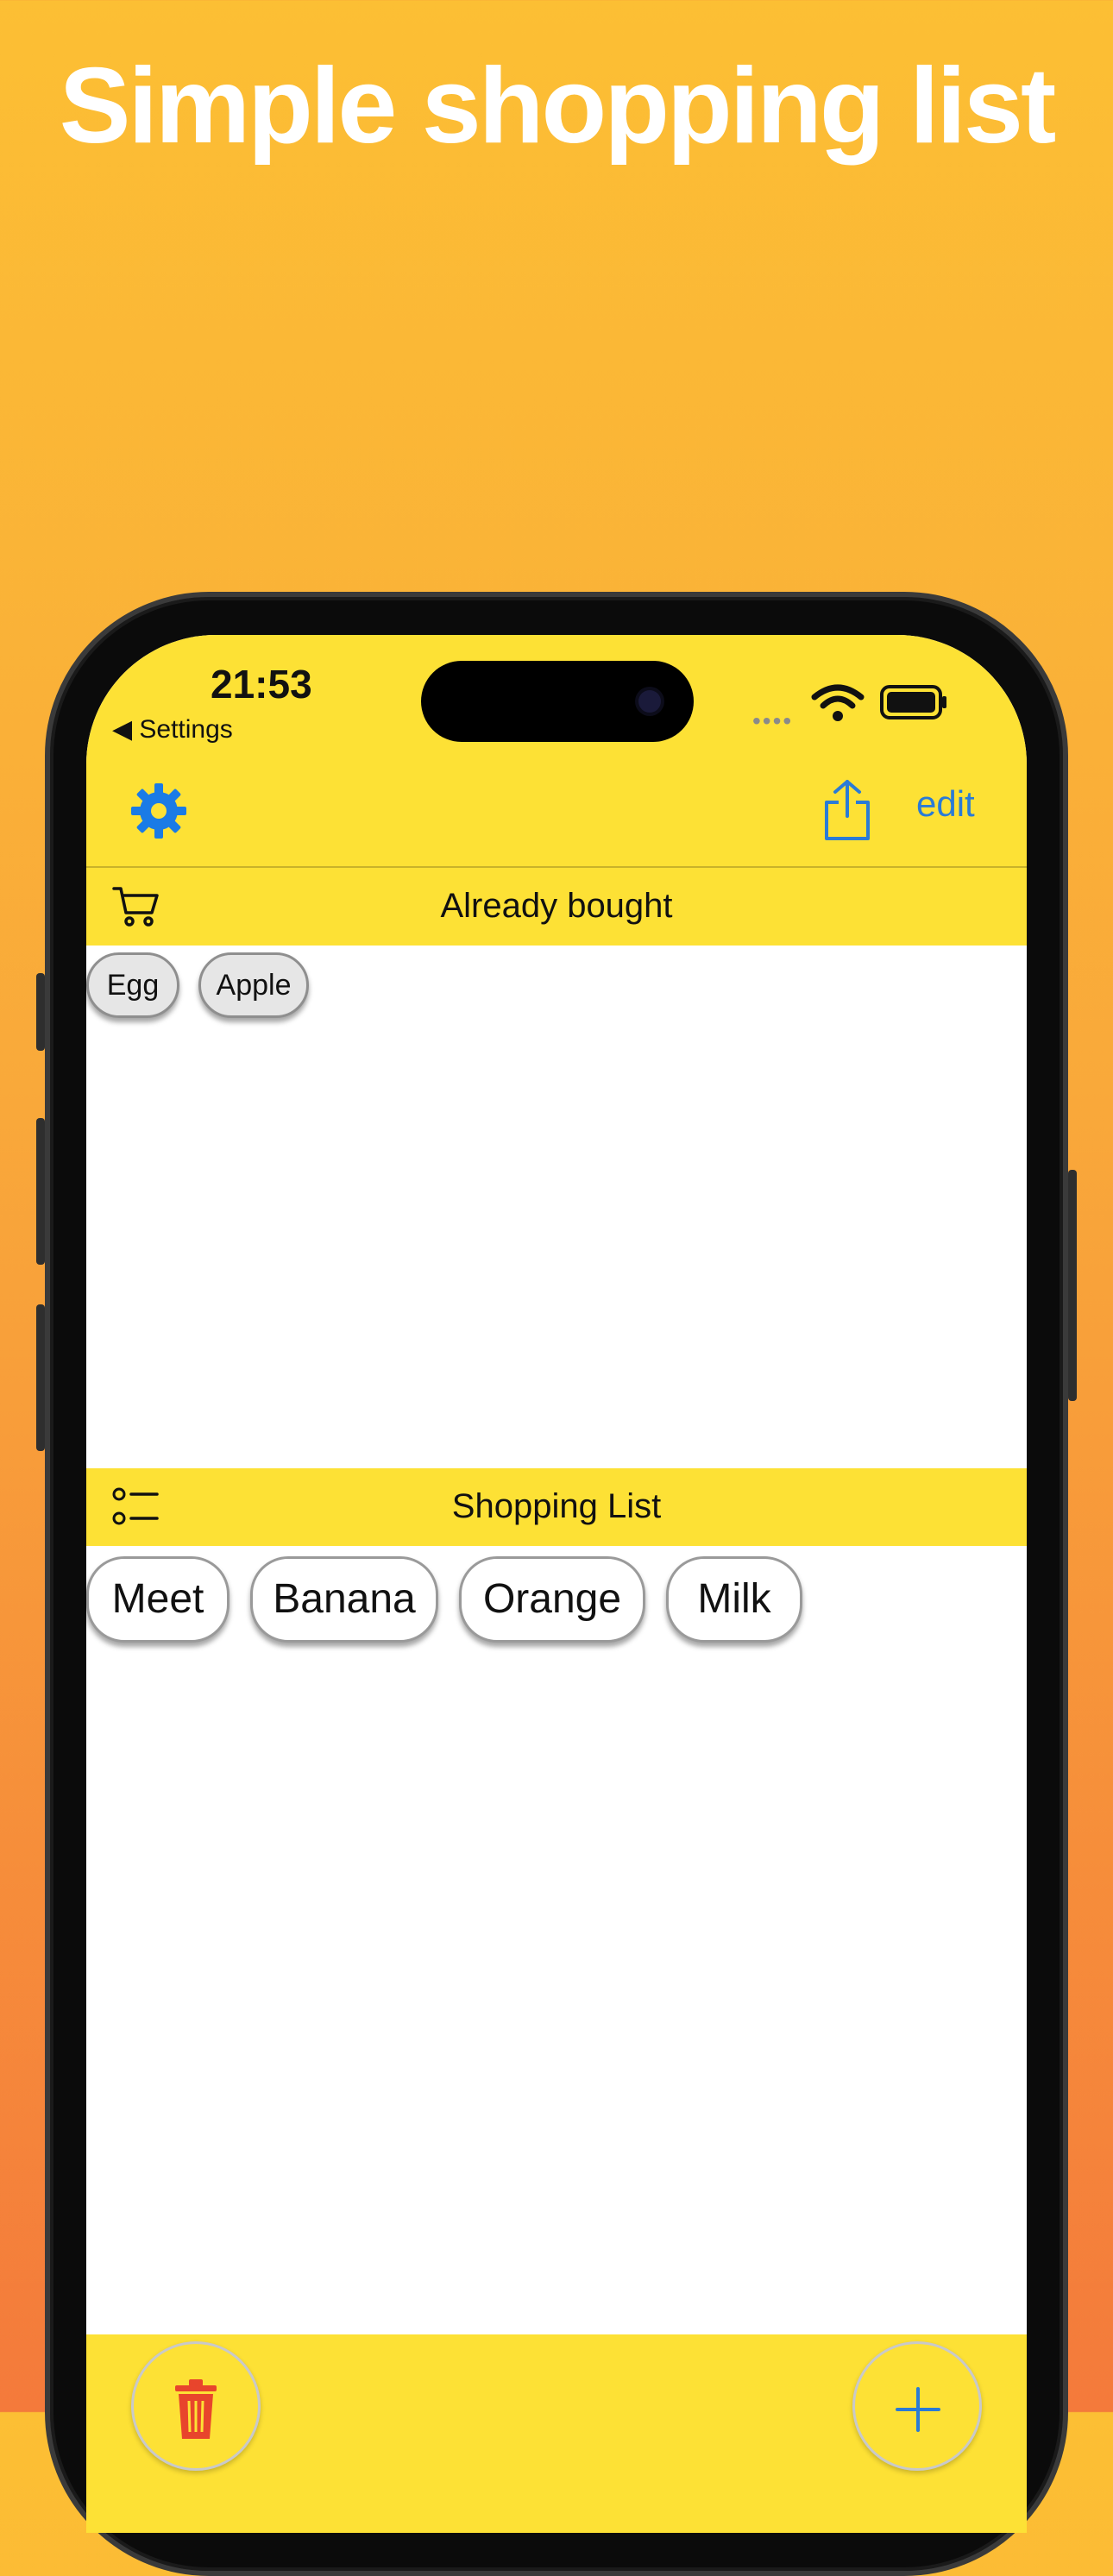 The width and height of the screenshot is (1113, 2576). Describe the element at coordinates (253, 985) in the screenshot. I see `bought-item-apple: Apple` at that location.